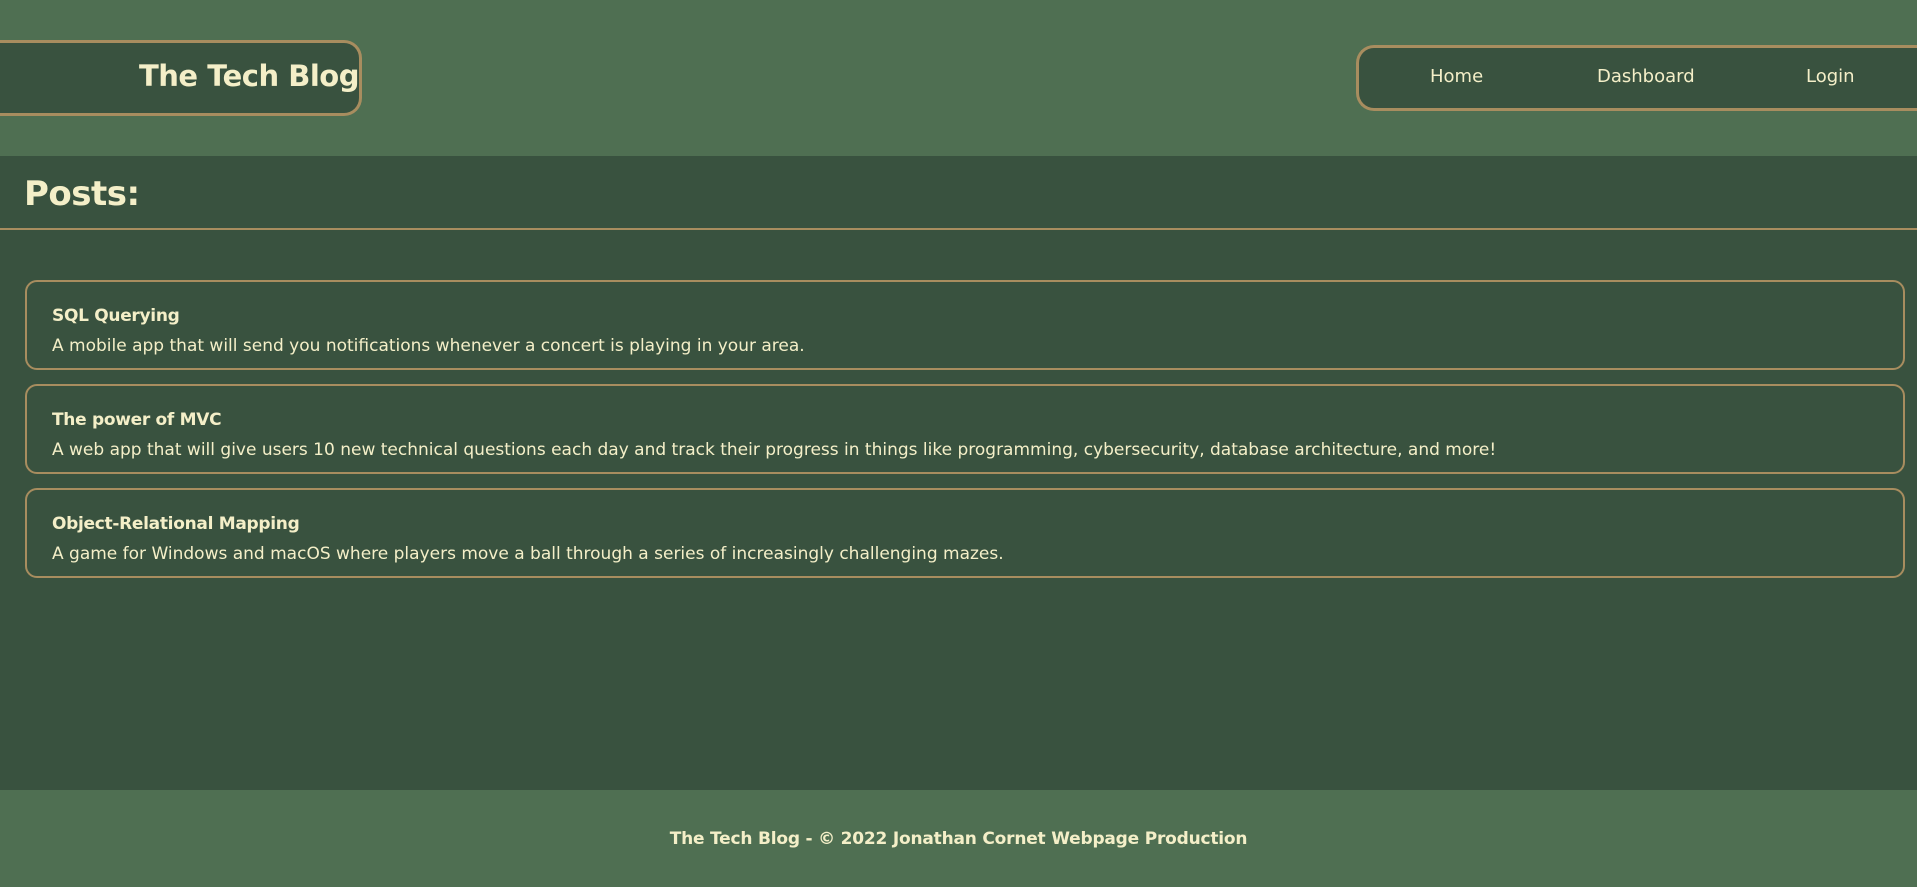 This screenshot has width=1917, height=887. I want to click on nav-link-dashboard: Dashboard, so click(1646, 77).